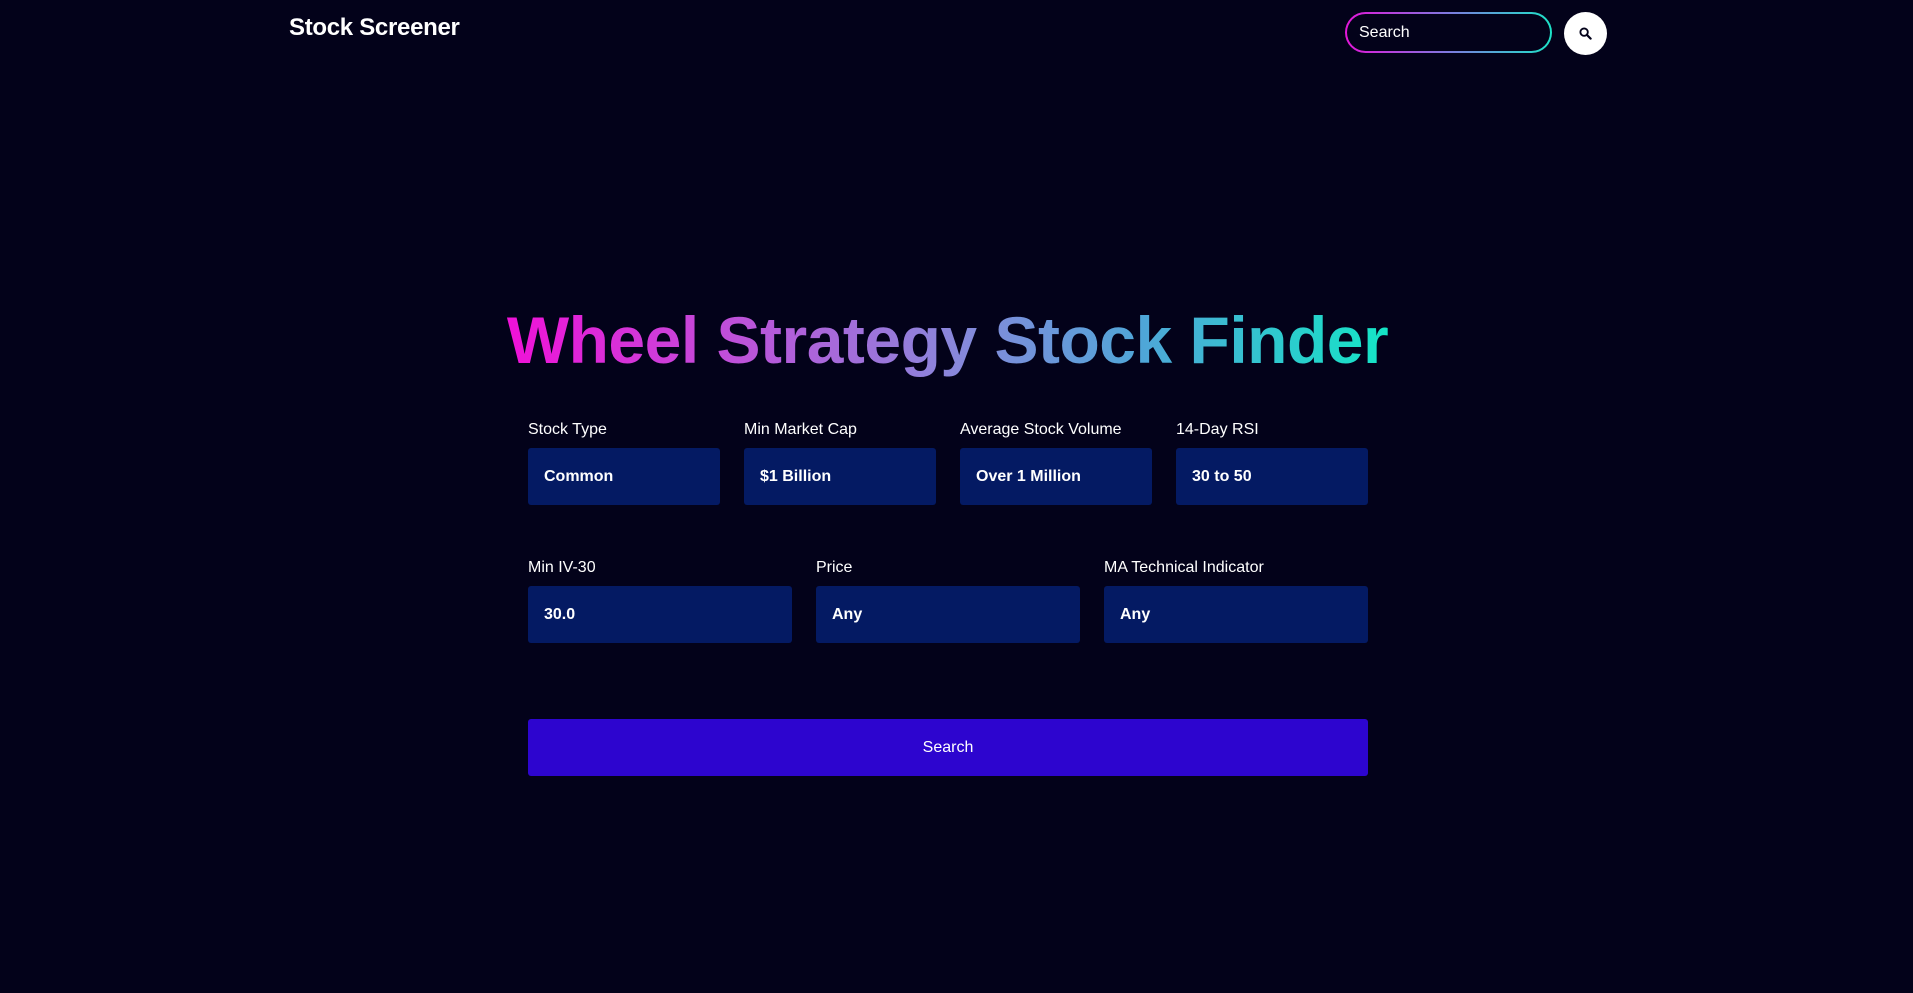  I want to click on page-title: Wheel Strategy Stock Finder, so click(947, 340).